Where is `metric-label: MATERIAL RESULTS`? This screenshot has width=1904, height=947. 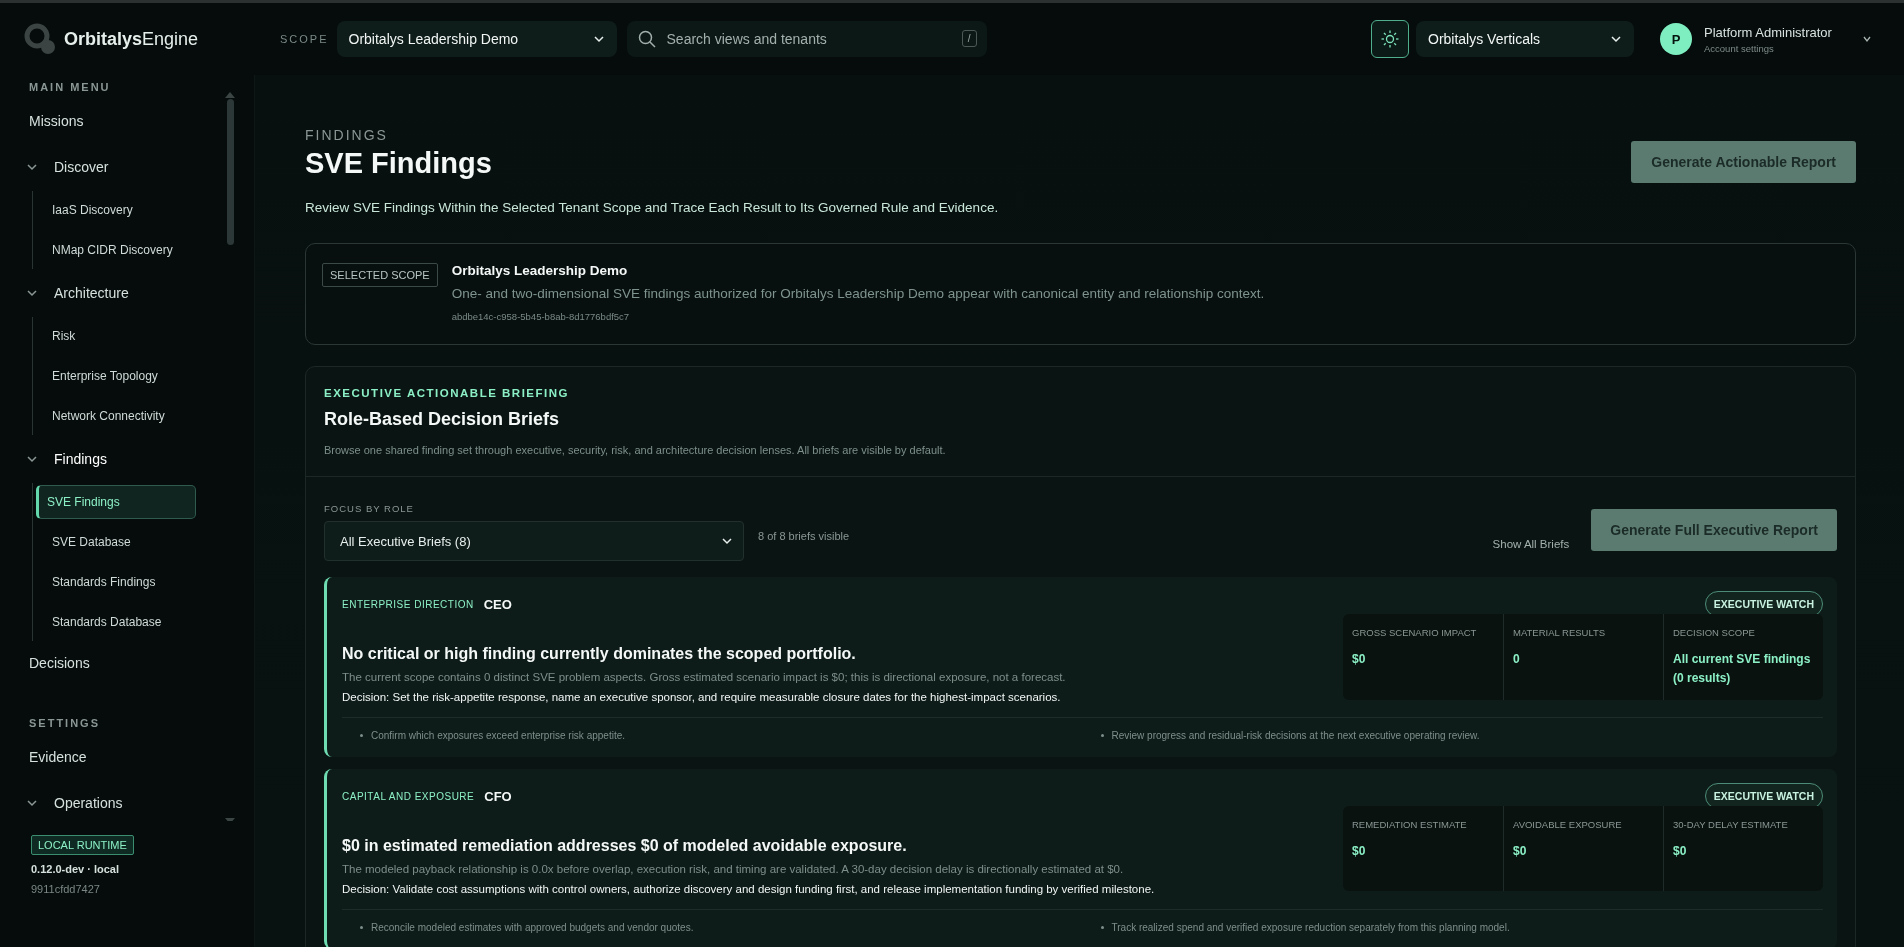 metric-label: MATERIAL RESULTS is located at coordinates (1560, 632).